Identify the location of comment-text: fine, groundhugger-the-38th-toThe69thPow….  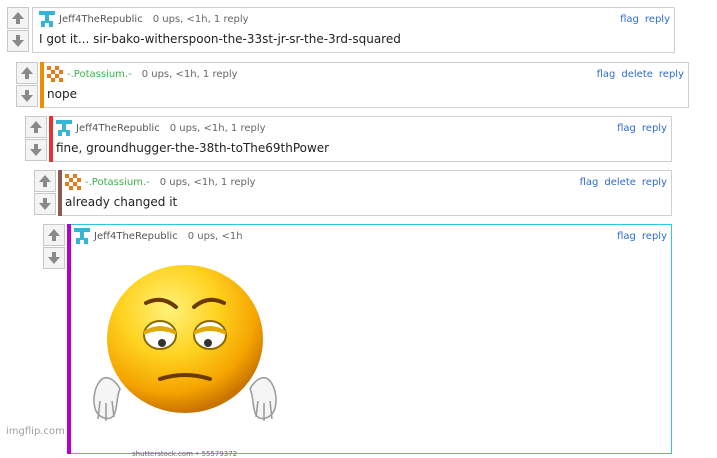
(193, 148).